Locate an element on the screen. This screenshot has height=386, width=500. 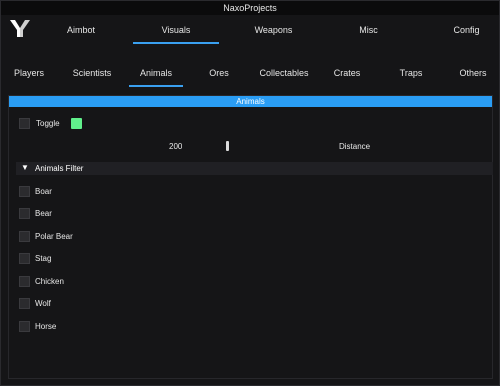
active-subtab-underline is located at coordinates (156, 86).